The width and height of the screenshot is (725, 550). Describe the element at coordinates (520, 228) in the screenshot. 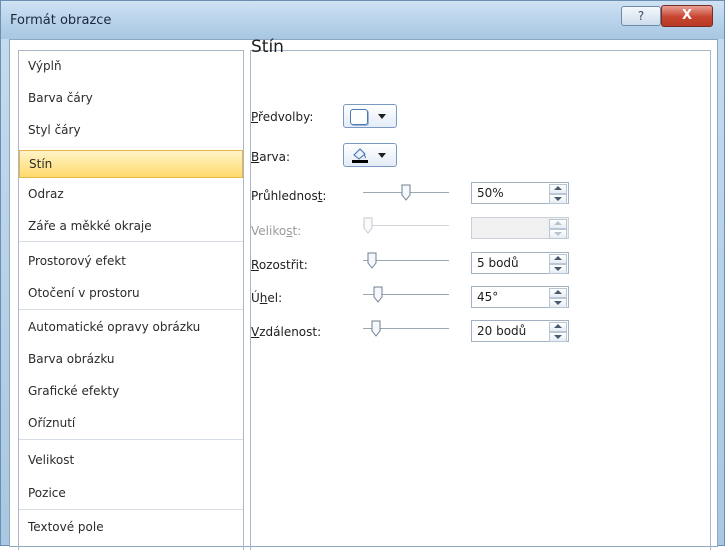

I see `size-spinbox` at that location.